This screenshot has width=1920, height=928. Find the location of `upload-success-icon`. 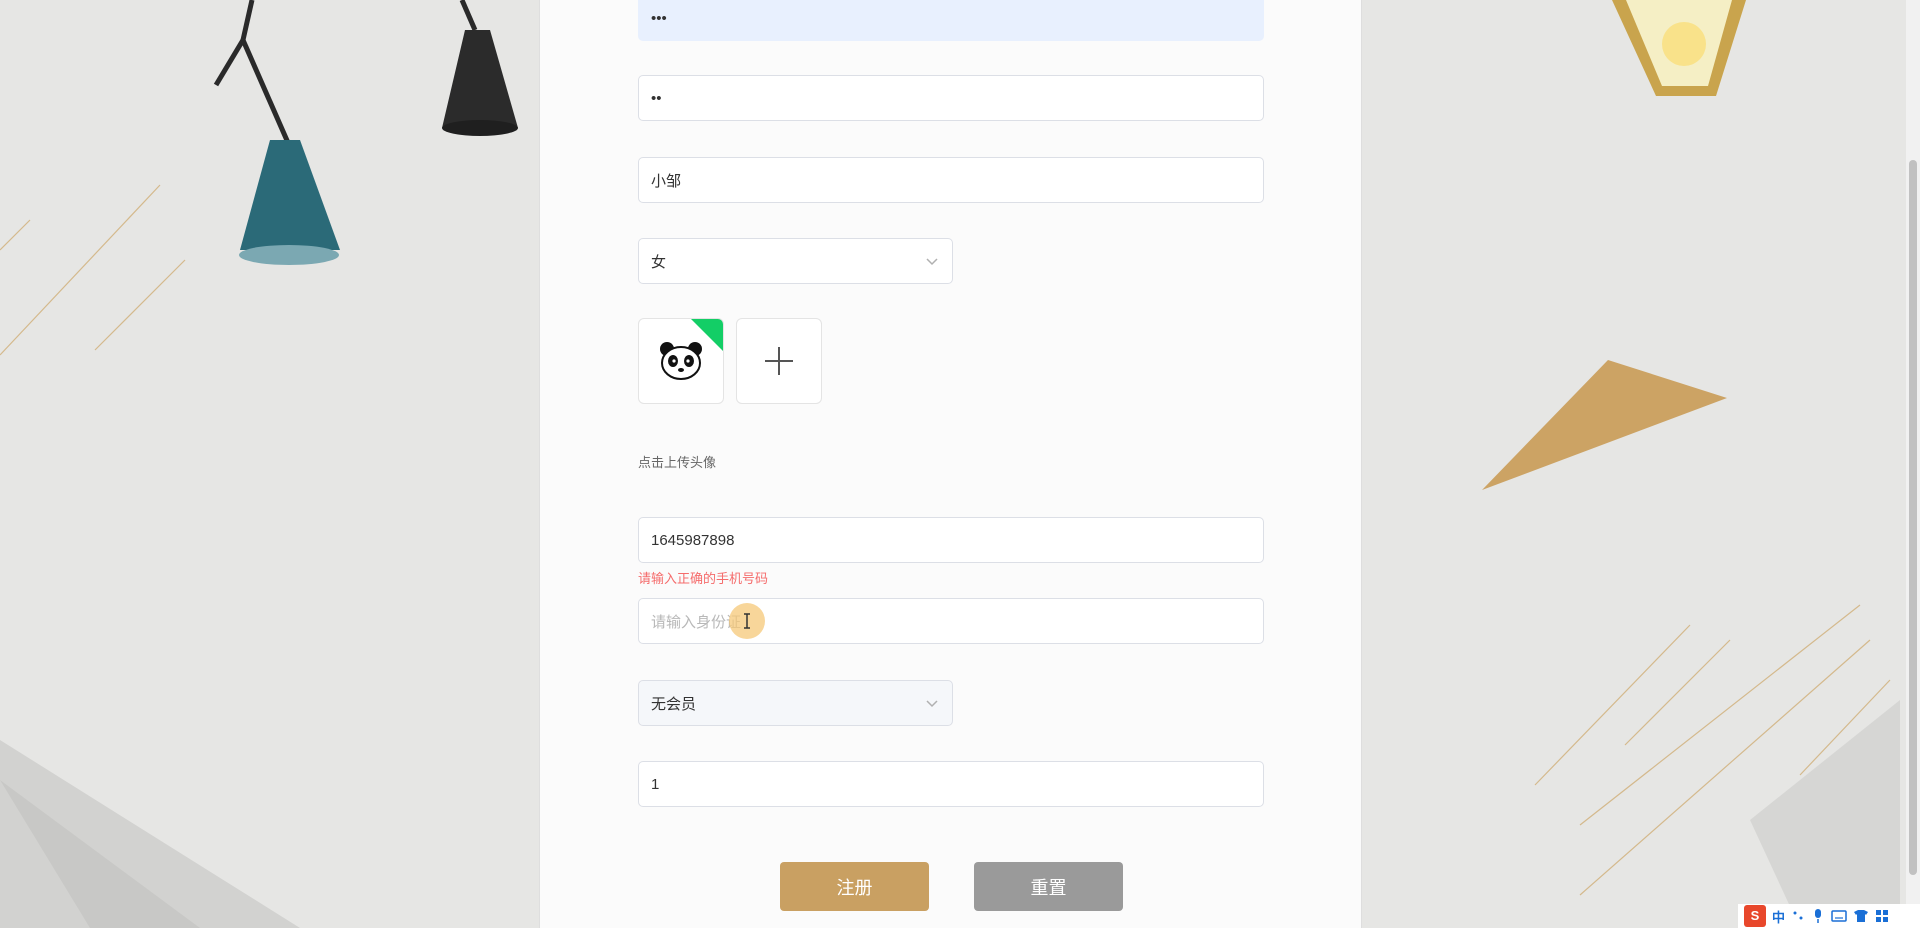

upload-success-icon is located at coordinates (707, 335).